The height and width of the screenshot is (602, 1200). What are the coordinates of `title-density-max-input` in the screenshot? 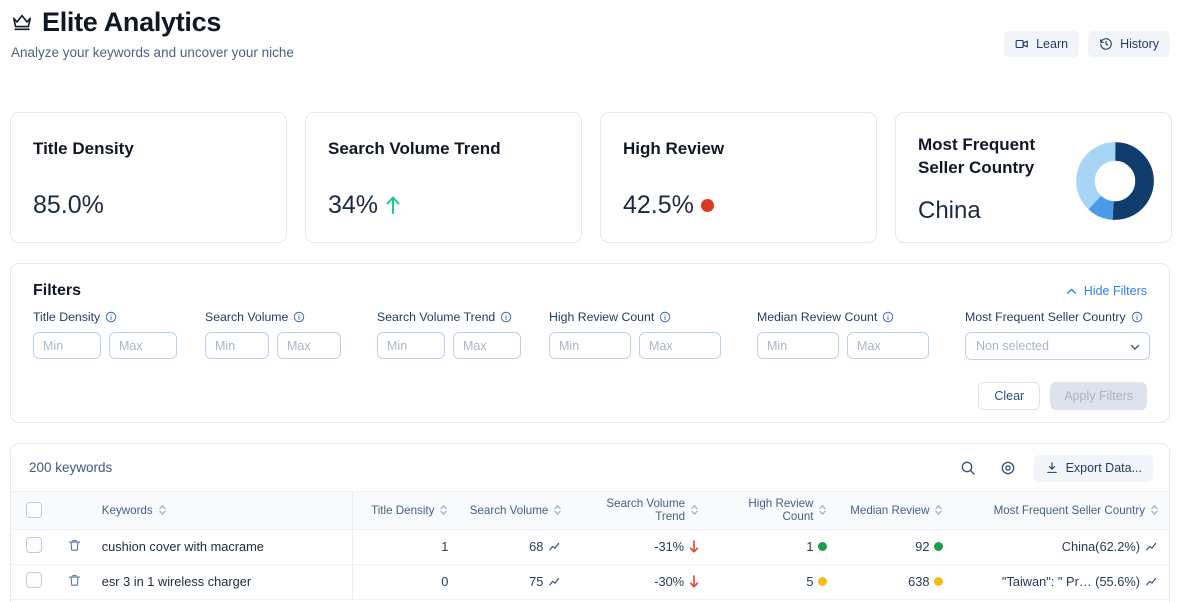 It's located at (143, 345).